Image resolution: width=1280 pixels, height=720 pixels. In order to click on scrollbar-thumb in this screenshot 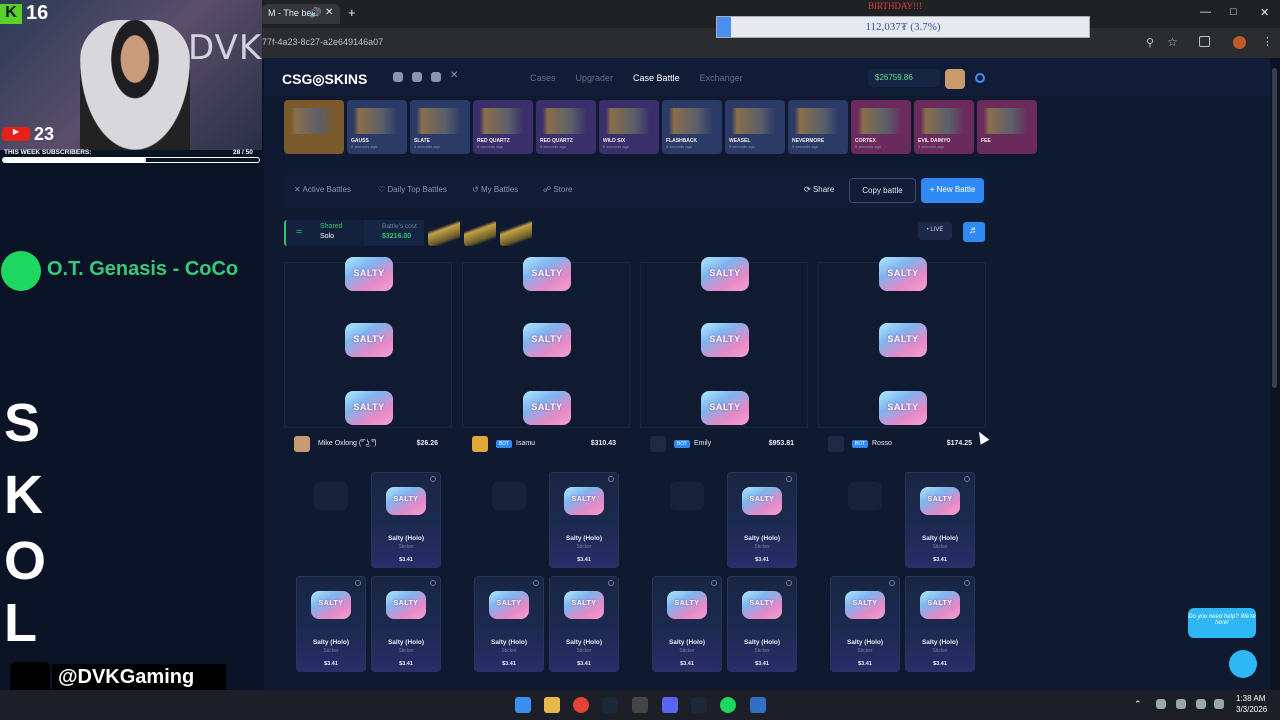, I will do `click(1274, 228)`.